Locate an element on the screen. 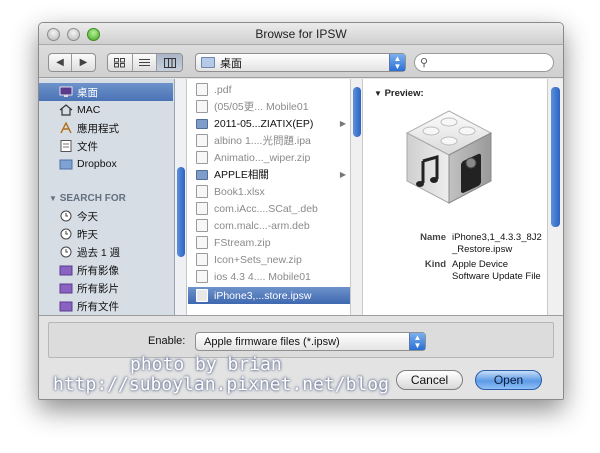 The height and width of the screenshot is (453, 600). folder-row: APPLE相關 ▶ is located at coordinates (269, 174).